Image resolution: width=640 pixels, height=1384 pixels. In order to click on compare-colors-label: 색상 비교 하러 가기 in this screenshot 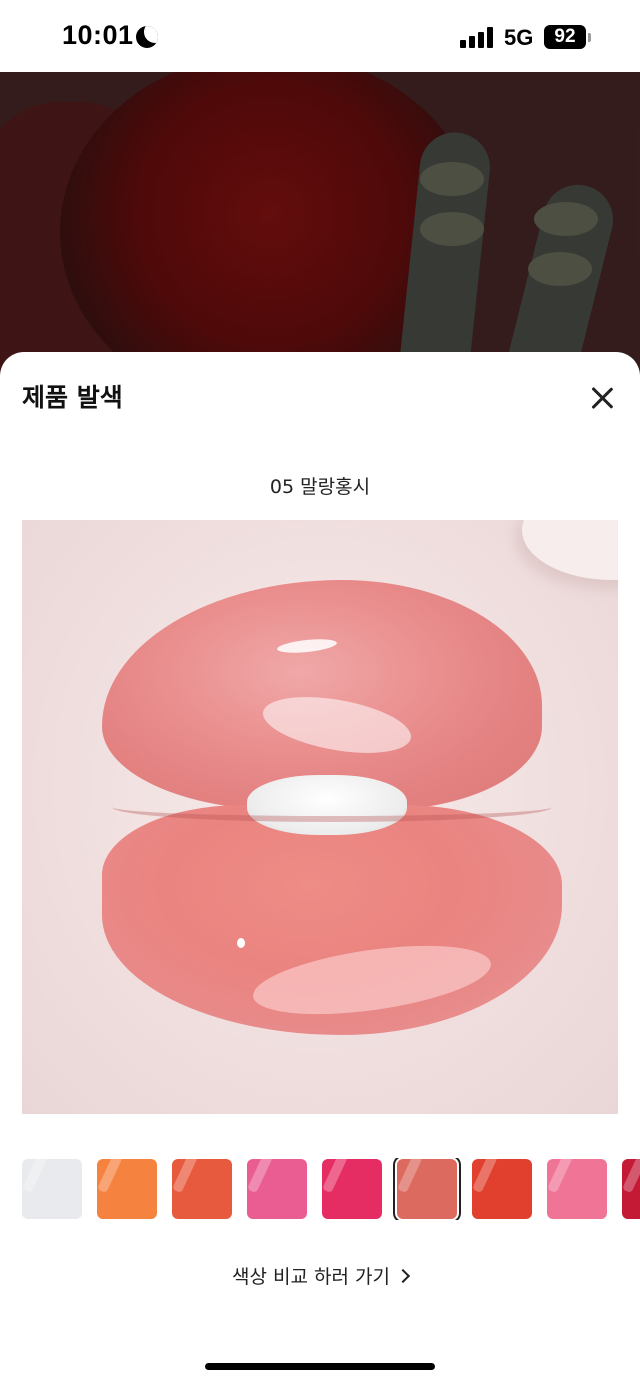, I will do `click(311, 1277)`.